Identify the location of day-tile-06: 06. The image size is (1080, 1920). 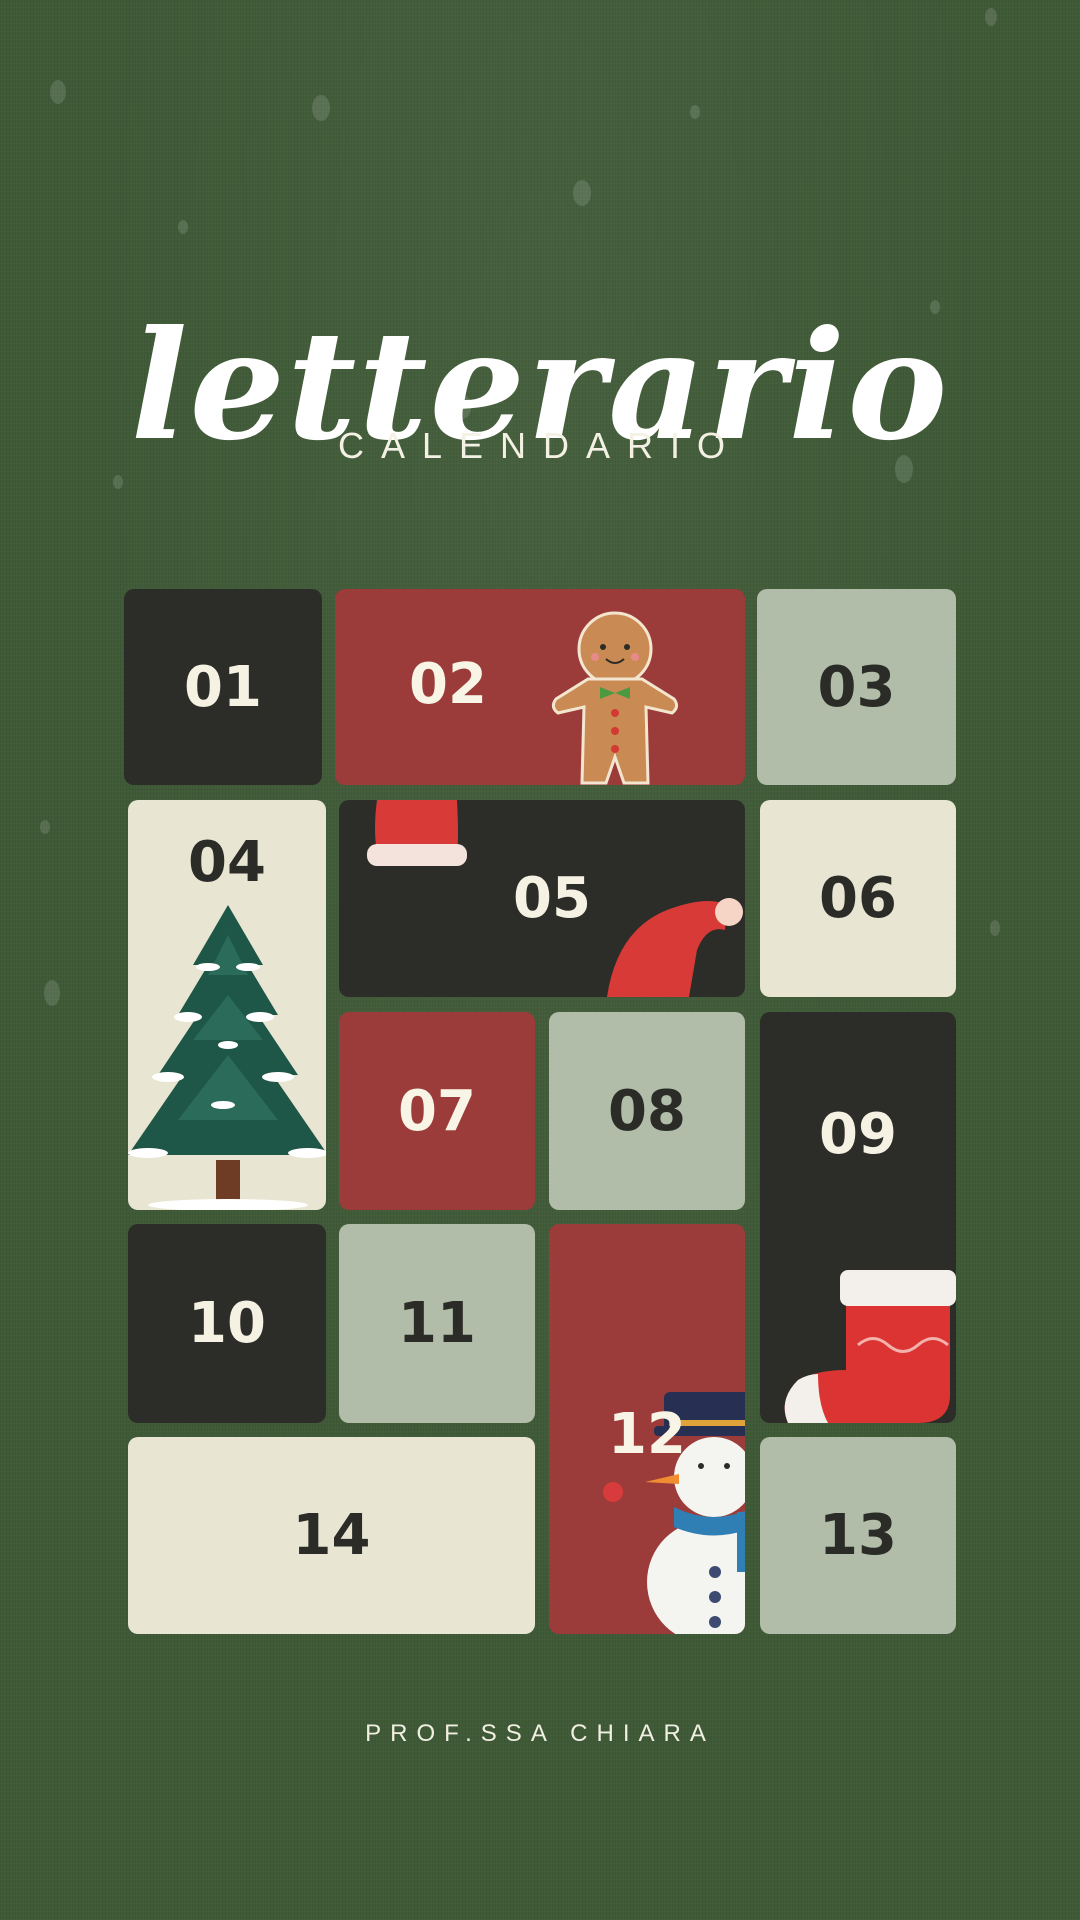
(858, 898).